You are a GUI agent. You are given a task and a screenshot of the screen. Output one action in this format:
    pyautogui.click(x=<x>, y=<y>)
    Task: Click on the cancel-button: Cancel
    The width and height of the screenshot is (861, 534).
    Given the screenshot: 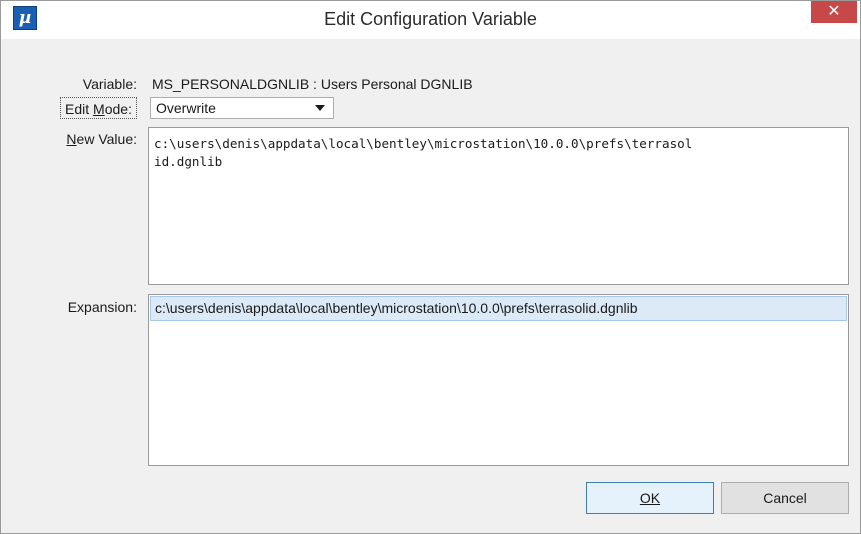 What is the action you would take?
    pyautogui.click(x=785, y=498)
    